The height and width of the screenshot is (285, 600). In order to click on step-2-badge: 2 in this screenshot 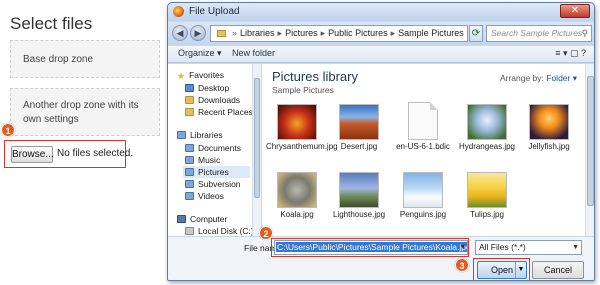, I will do `click(266, 233)`.